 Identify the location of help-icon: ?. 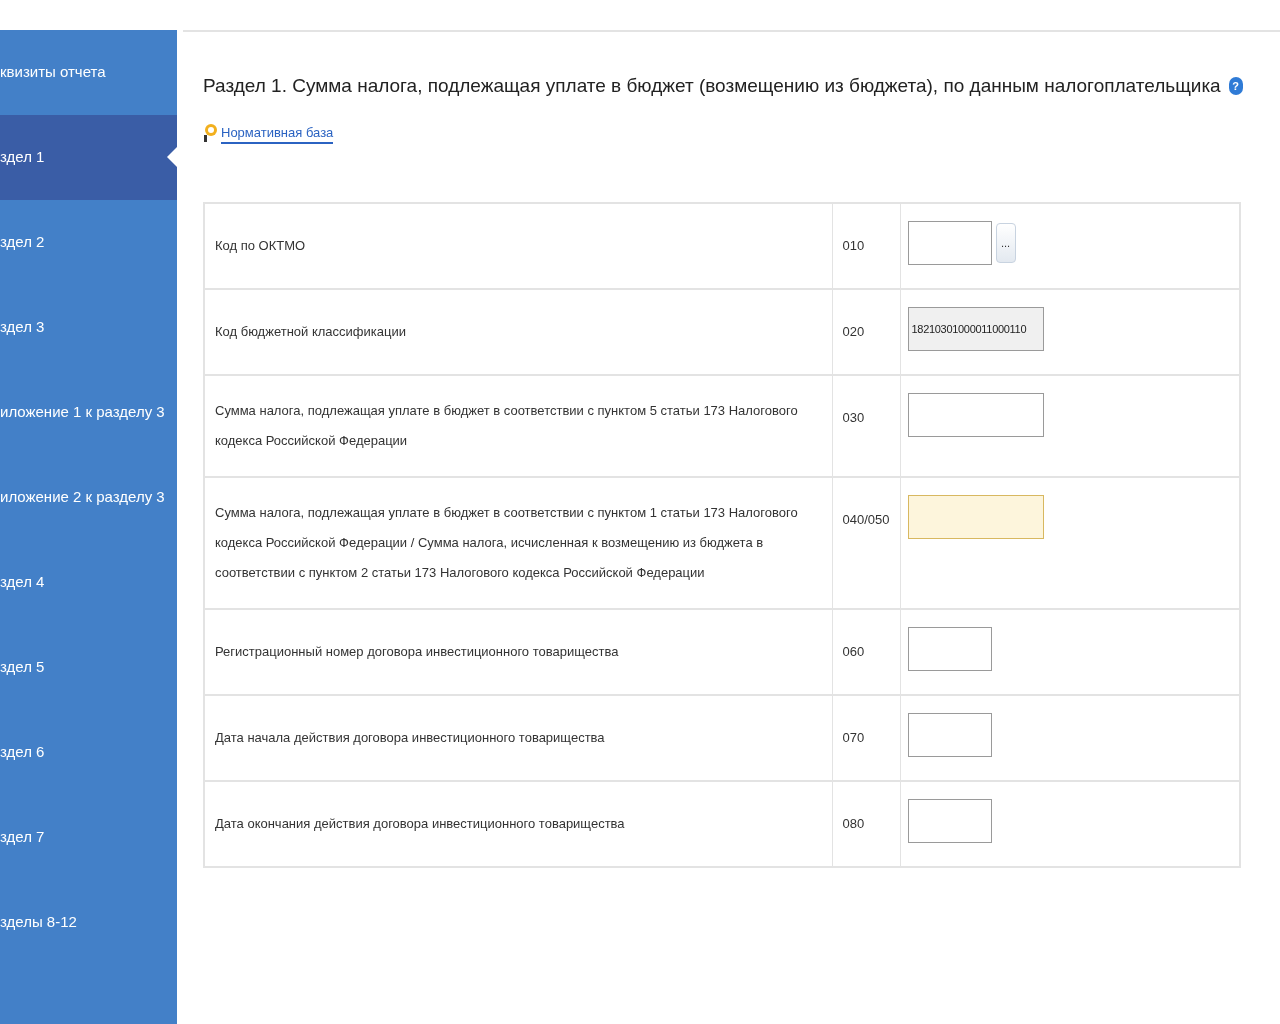
(1235, 86).